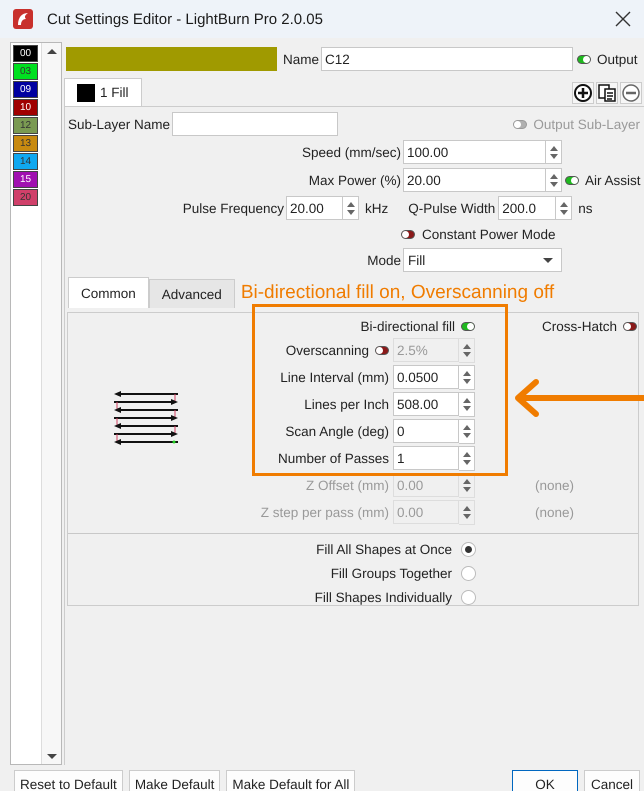 The width and height of the screenshot is (644, 791). I want to click on number-field: 100.00, so click(474, 152).